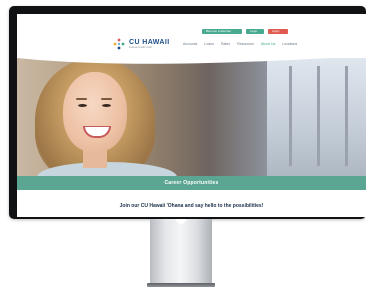  I want to click on apply-button: Apply, so click(278, 31).